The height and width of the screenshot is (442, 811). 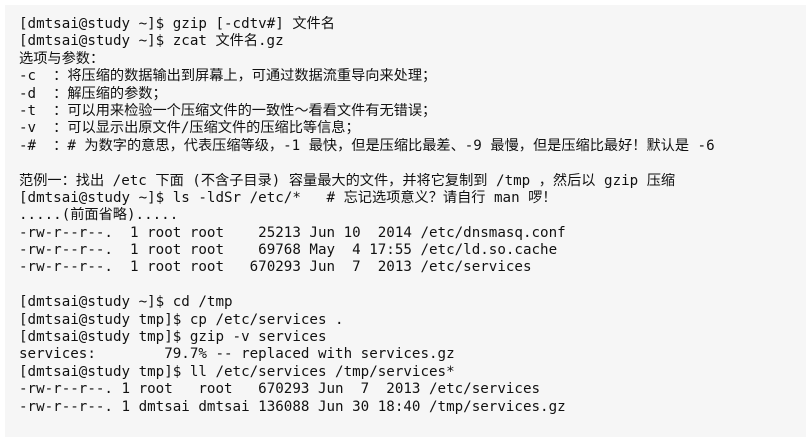 I want to click on command-line: [dmtsai@study tmp]$ gzip -v services, so click(x=173, y=337).